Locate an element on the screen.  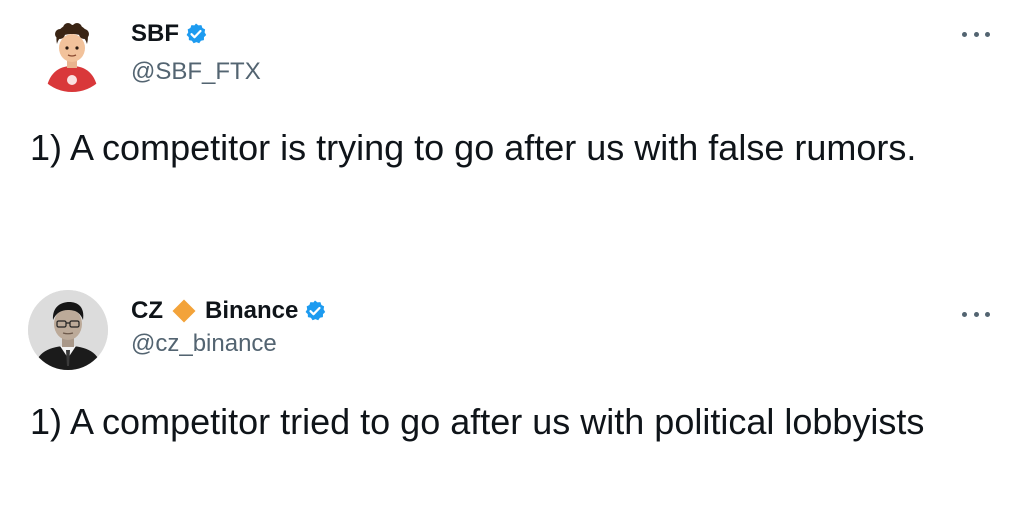
handle: @cz_binance is located at coordinates (204, 344).